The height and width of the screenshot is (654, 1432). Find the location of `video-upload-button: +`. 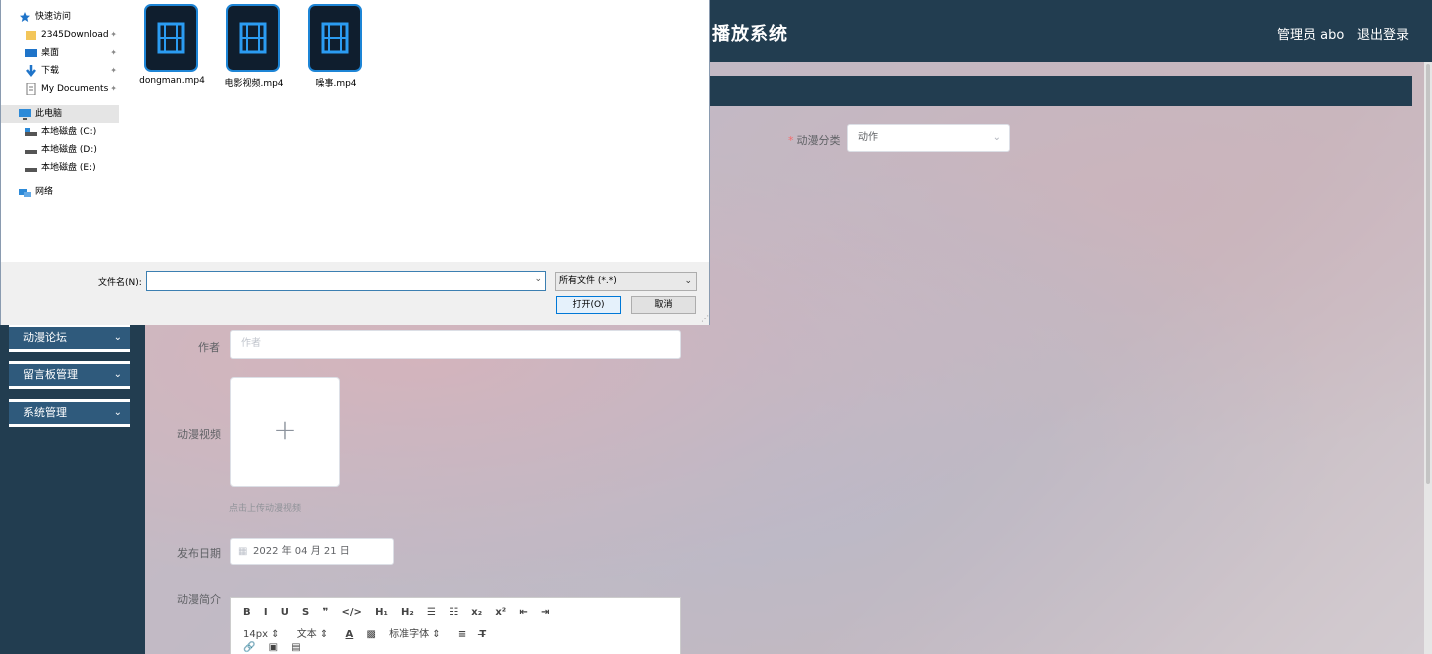

video-upload-button: + is located at coordinates (285, 432).